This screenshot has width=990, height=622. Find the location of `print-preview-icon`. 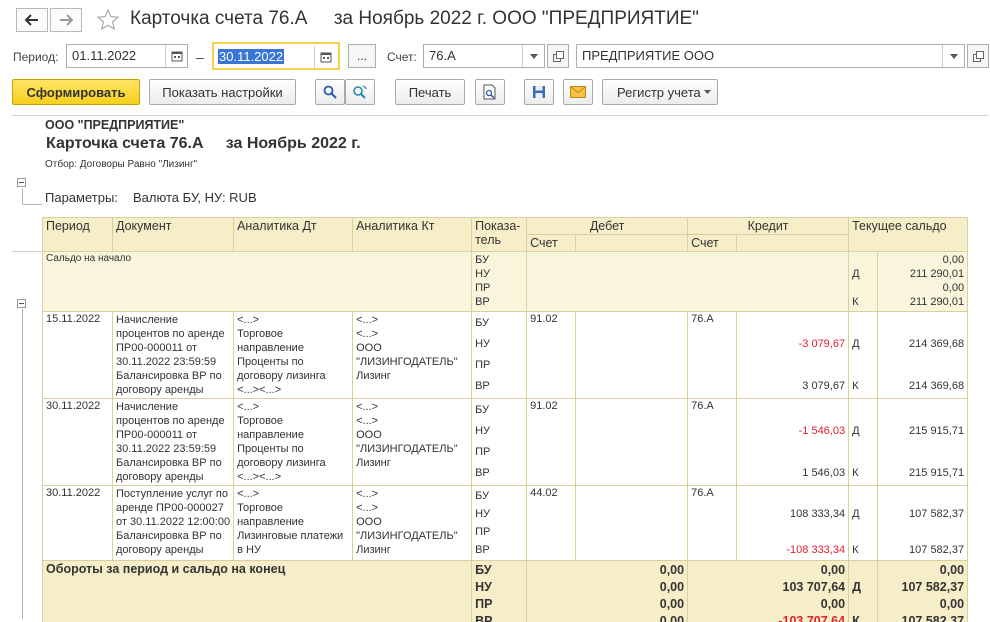

print-preview-icon is located at coordinates (489, 92).